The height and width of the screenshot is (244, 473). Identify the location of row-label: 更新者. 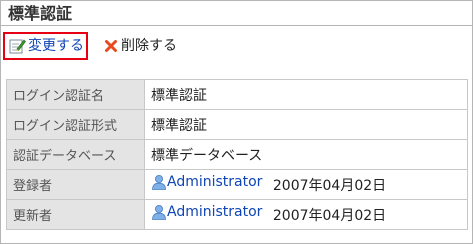
(75, 214).